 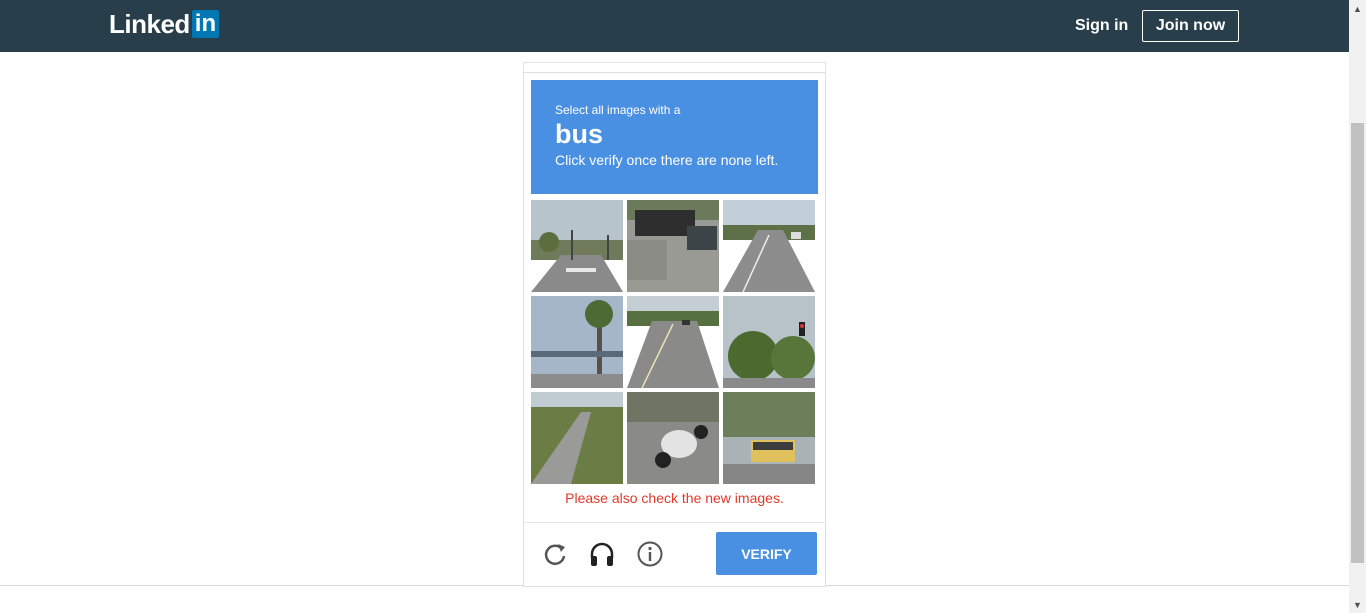 I want to click on sign-in-link: Sign in, so click(x=1101, y=26).